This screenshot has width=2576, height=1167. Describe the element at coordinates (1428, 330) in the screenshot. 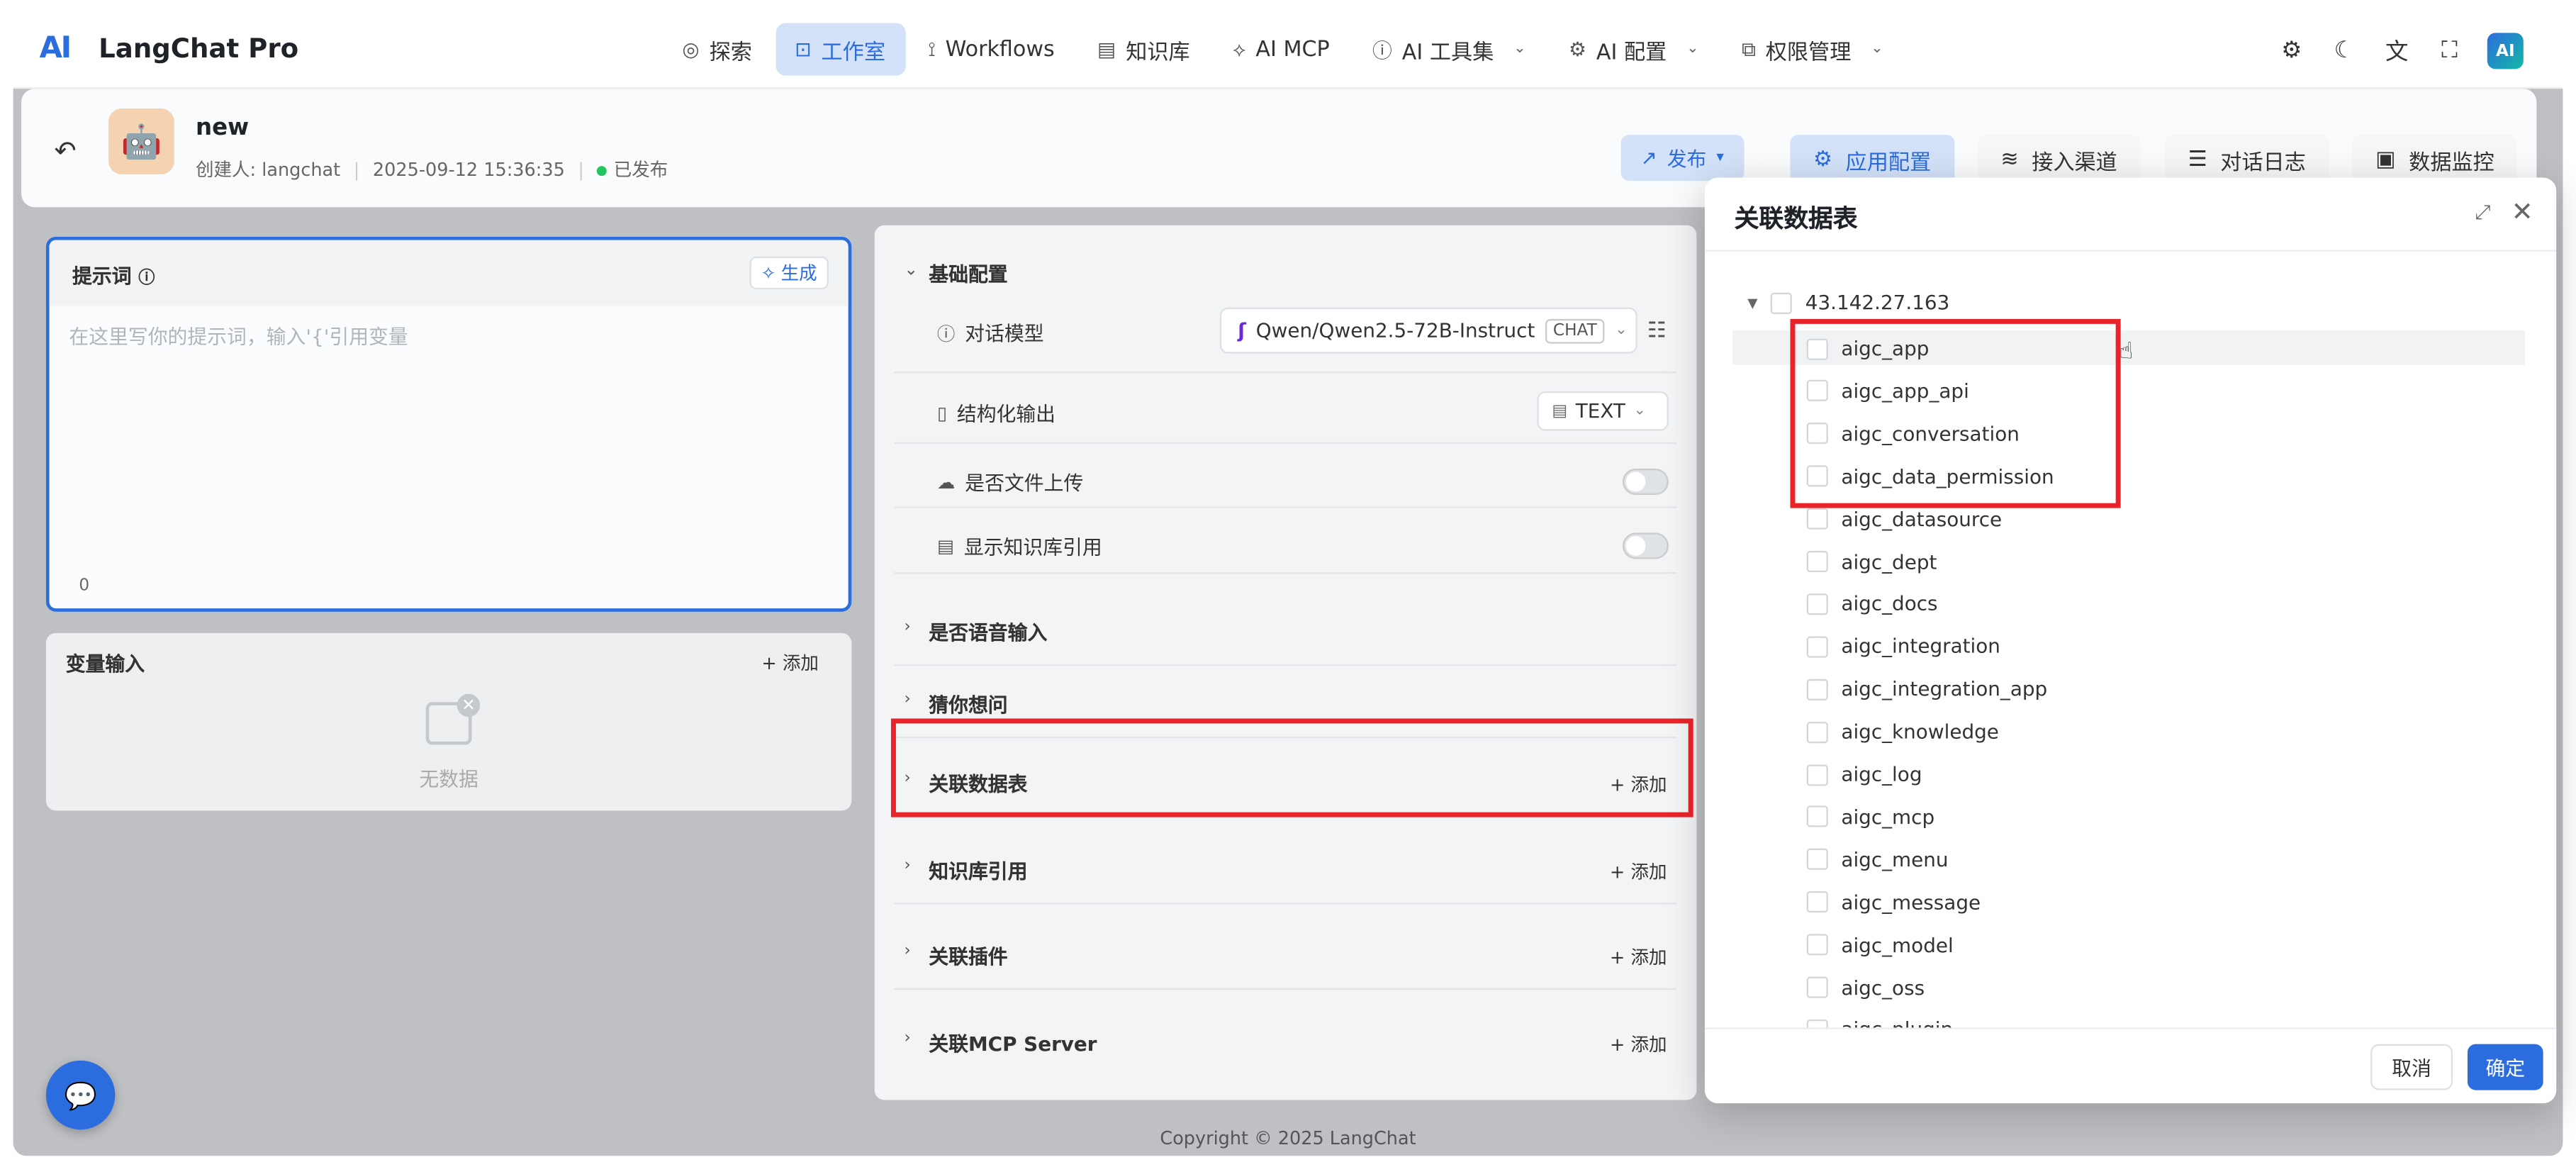

I see `model-select: ʃ Qwen/Qwen2.5-72B-Instruct CHAT ⌄` at that location.